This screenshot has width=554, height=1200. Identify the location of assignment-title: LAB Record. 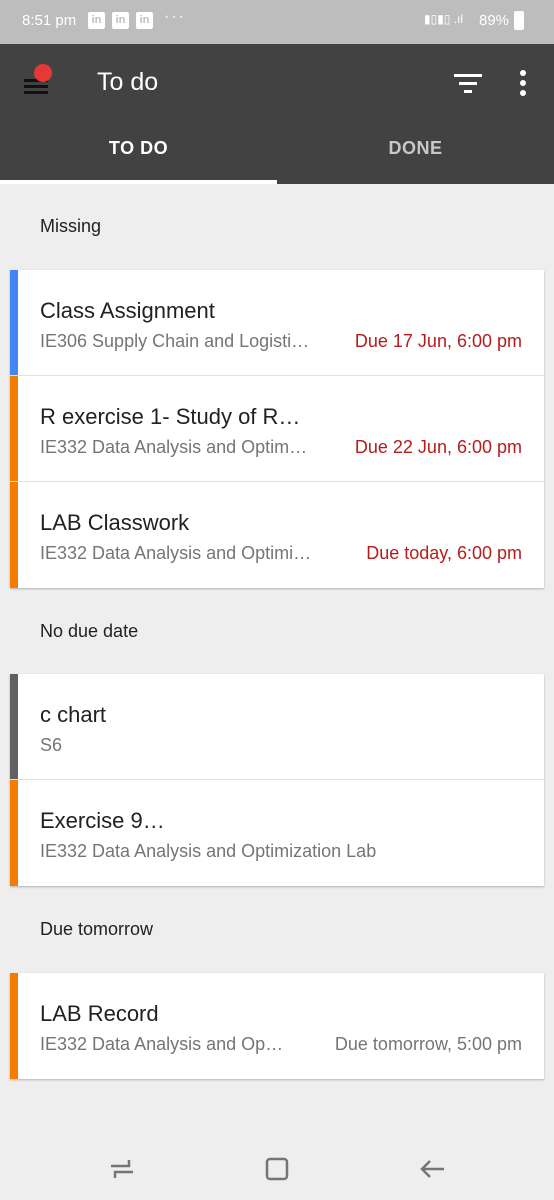
(99, 1013).